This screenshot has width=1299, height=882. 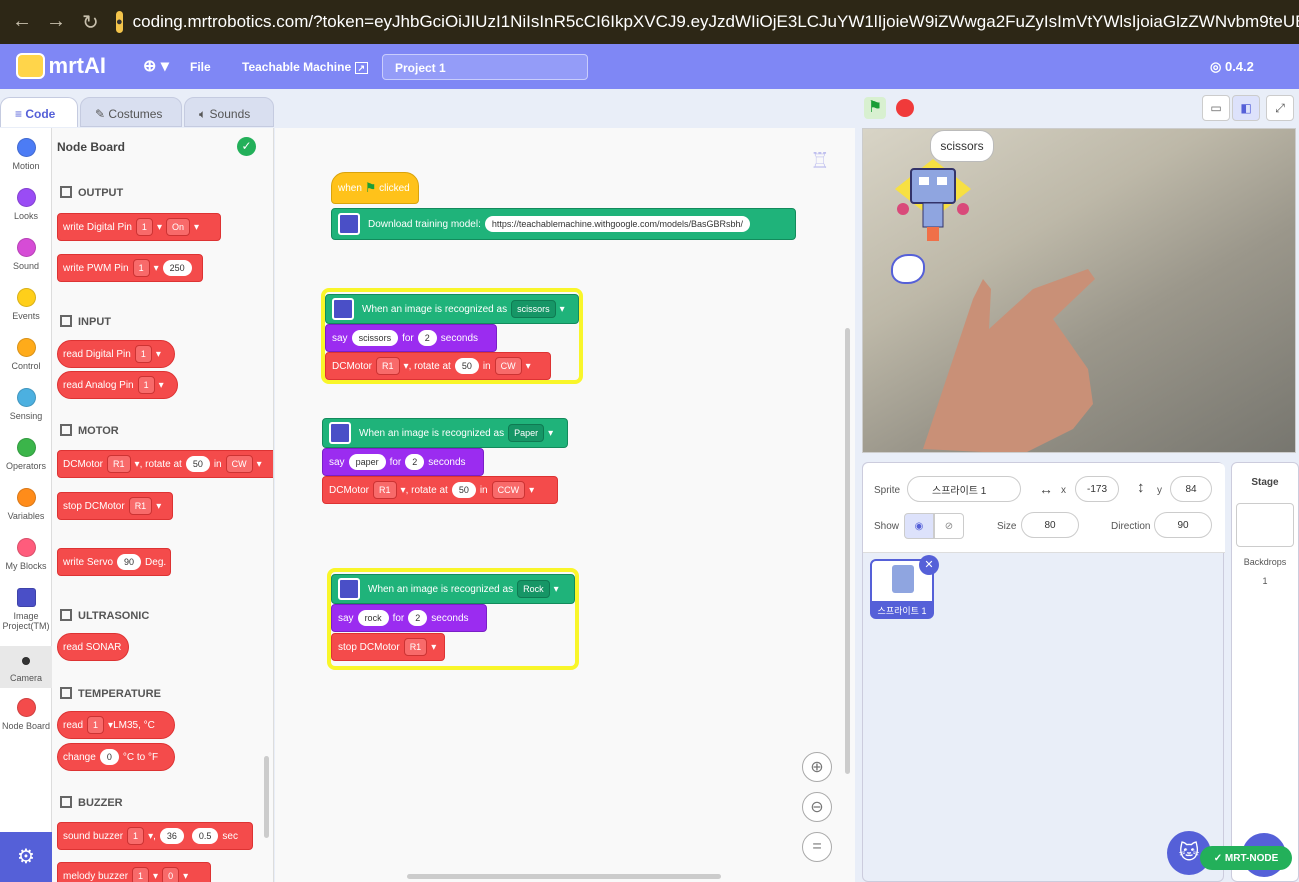 What do you see at coordinates (1265, 525) in the screenshot?
I see `backdrop-thumbnail` at bounding box center [1265, 525].